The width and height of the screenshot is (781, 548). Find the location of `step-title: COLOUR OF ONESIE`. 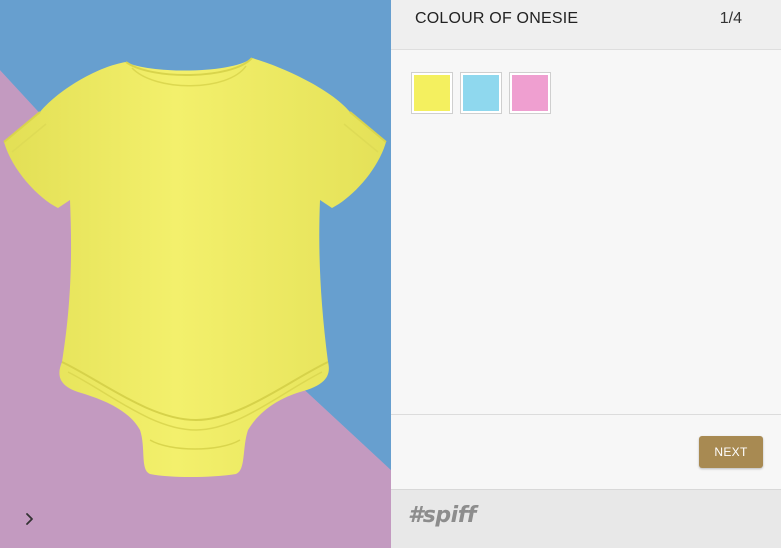

step-title: COLOUR OF ONESIE is located at coordinates (497, 18).